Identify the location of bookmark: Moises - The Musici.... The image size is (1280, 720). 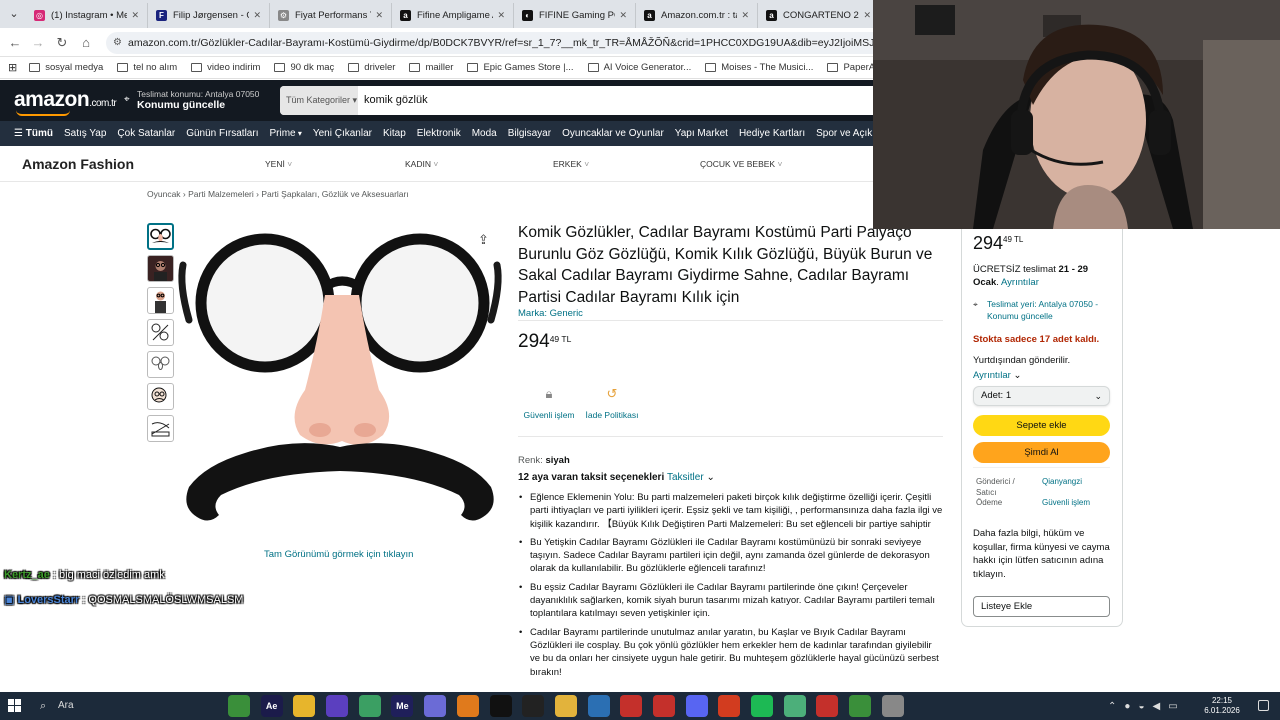
(759, 67).